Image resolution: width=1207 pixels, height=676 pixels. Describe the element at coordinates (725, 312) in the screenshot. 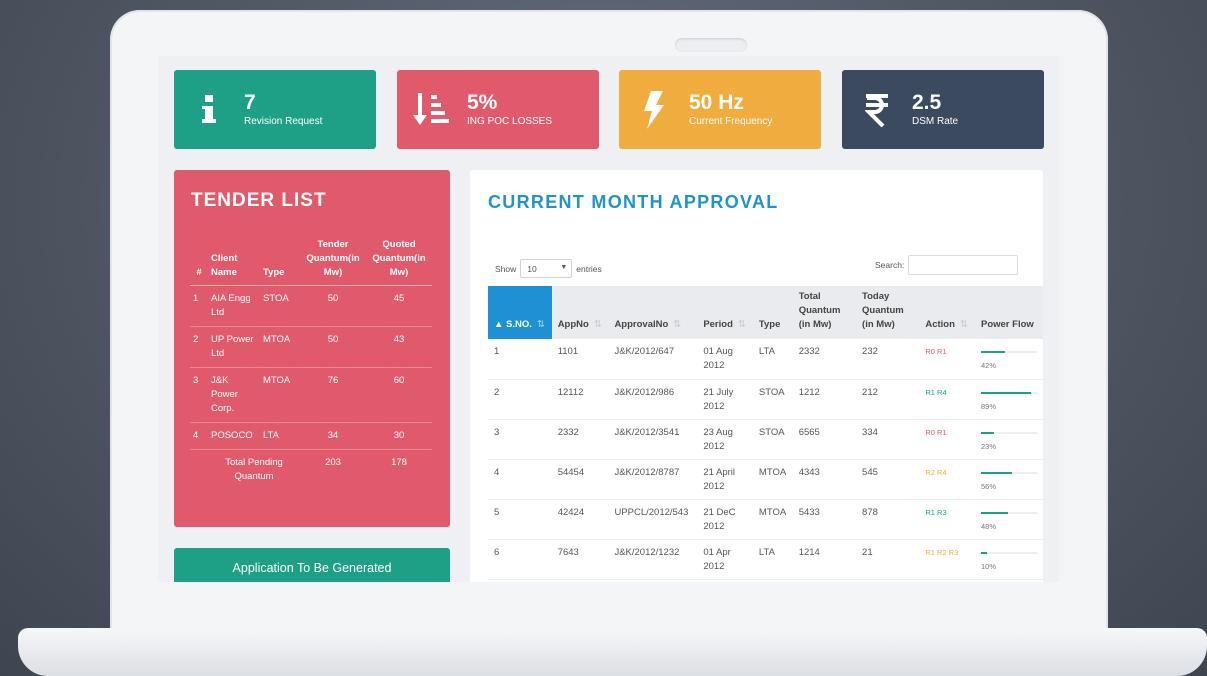

I see `col-period: Period ⇅` at that location.